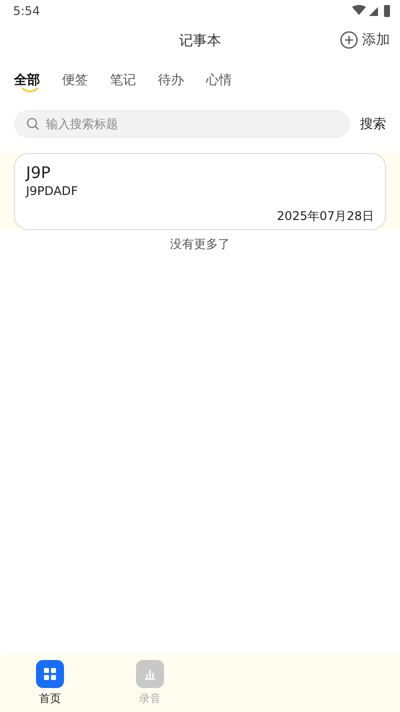 This screenshot has height=712, width=400. I want to click on list-end-text: 没有更多了, so click(200, 244).